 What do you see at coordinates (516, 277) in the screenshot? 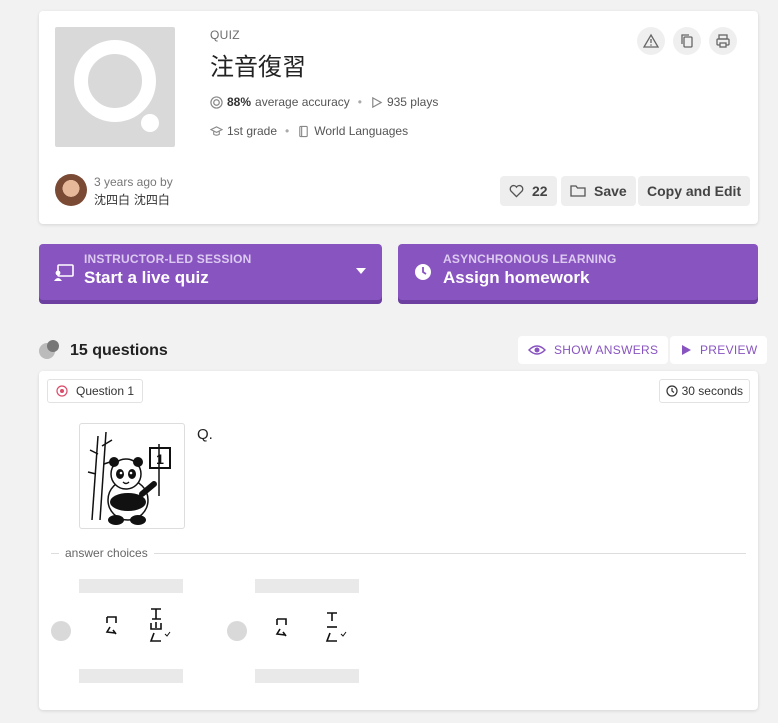
I see `homework-label: Assign homework` at bounding box center [516, 277].